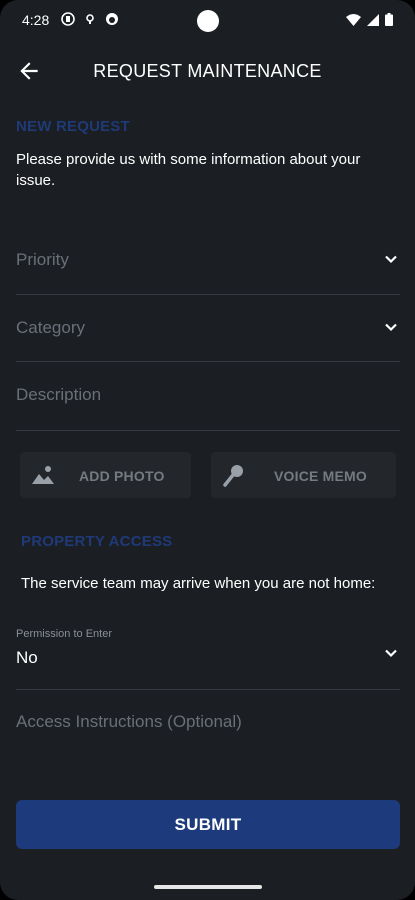 The height and width of the screenshot is (900, 415). I want to click on voice-memo-label: VOICE MEMO, so click(321, 476).